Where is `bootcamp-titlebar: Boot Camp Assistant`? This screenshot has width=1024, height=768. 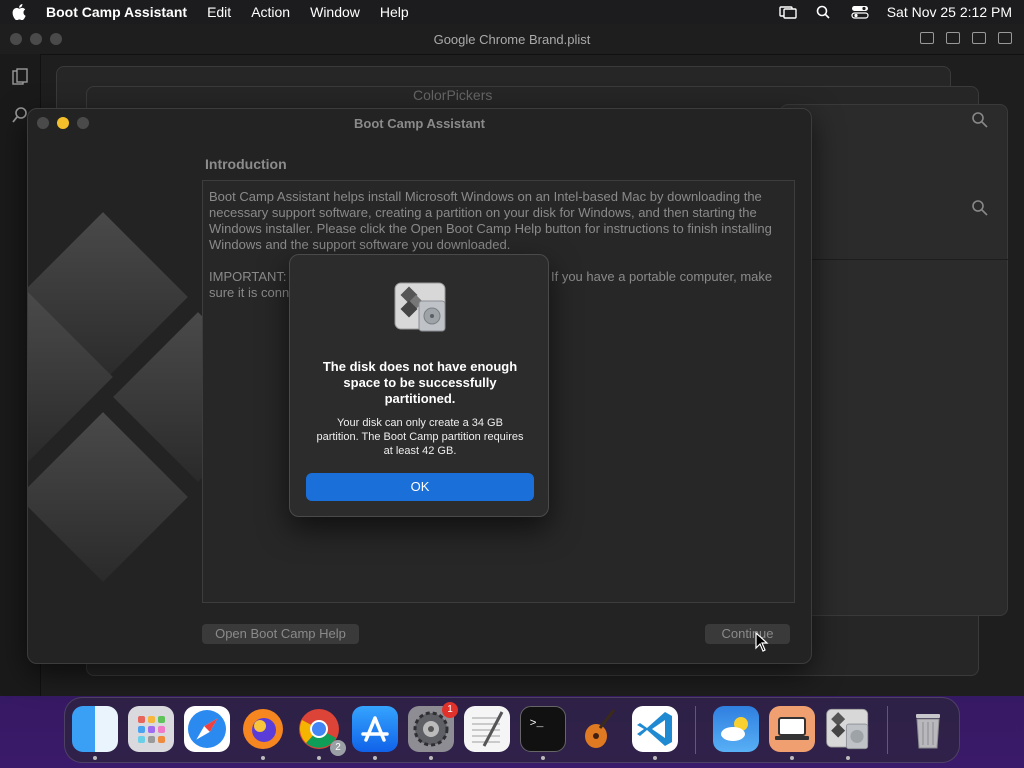
bootcamp-titlebar: Boot Camp Assistant is located at coordinates (419, 123).